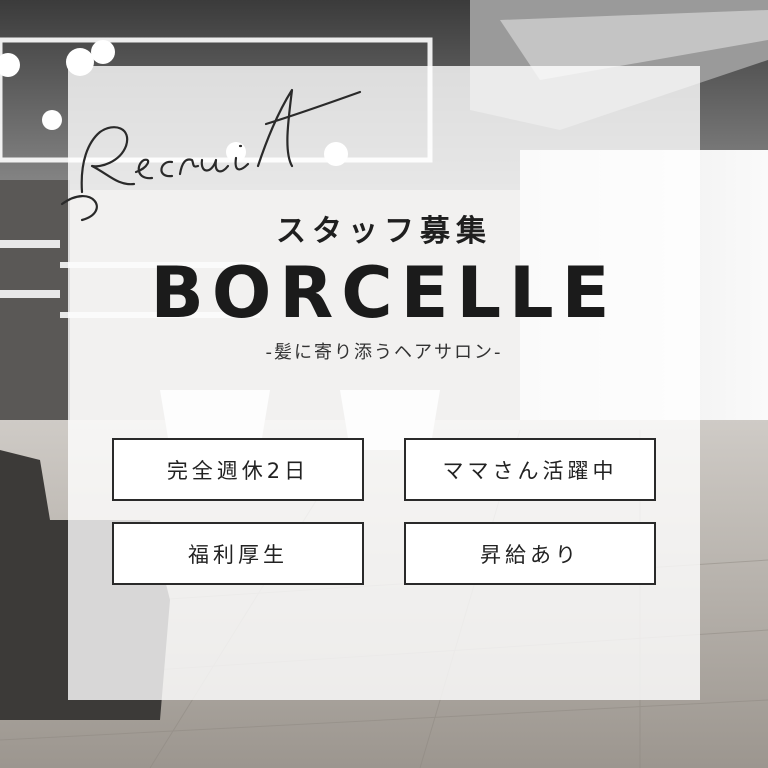 The height and width of the screenshot is (768, 768). Describe the element at coordinates (530, 553) in the screenshot. I see `benefit-box-raise: 昇給あり` at that location.